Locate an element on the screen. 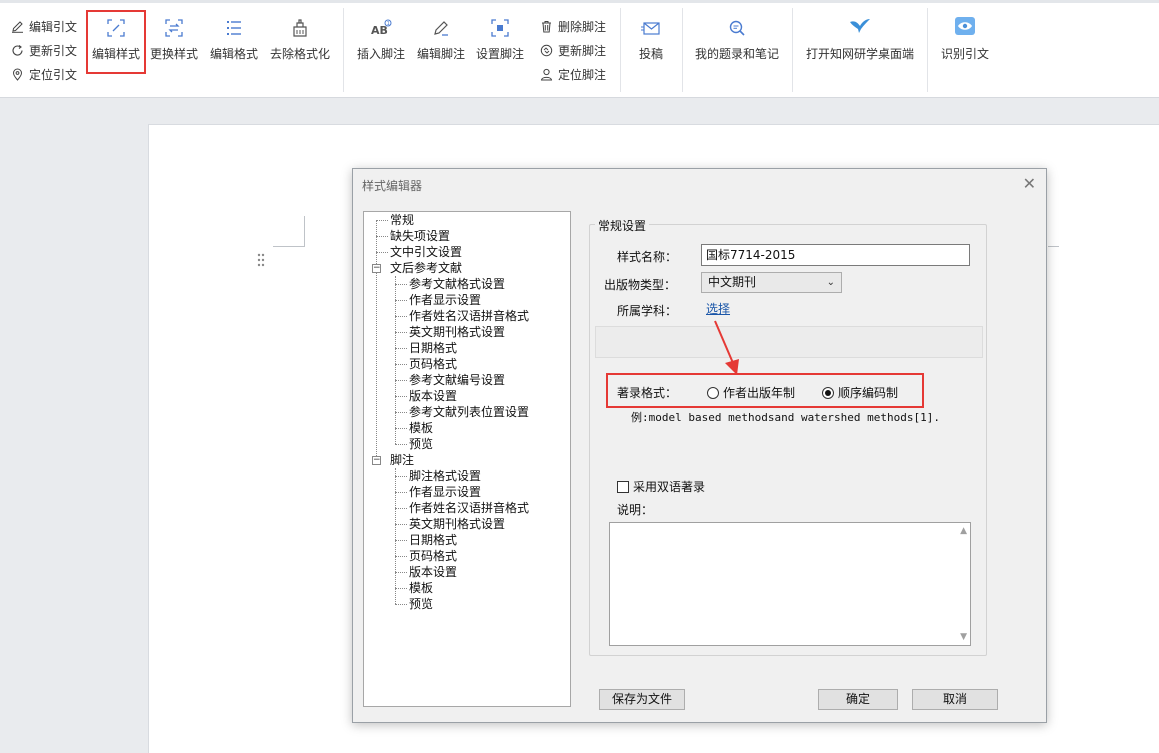 The width and height of the screenshot is (1159, 753). subject-select-link: 选择 is located at coordinates (718, 308).